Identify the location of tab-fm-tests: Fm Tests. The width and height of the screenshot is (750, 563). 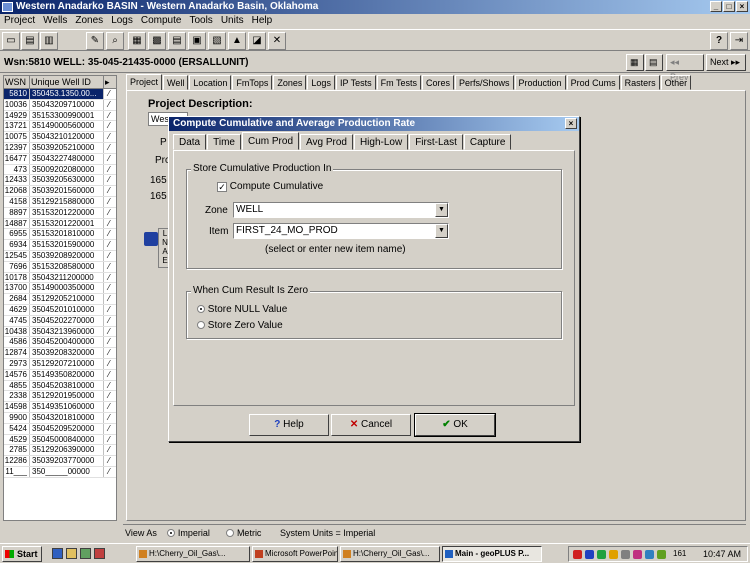
(398, 82).